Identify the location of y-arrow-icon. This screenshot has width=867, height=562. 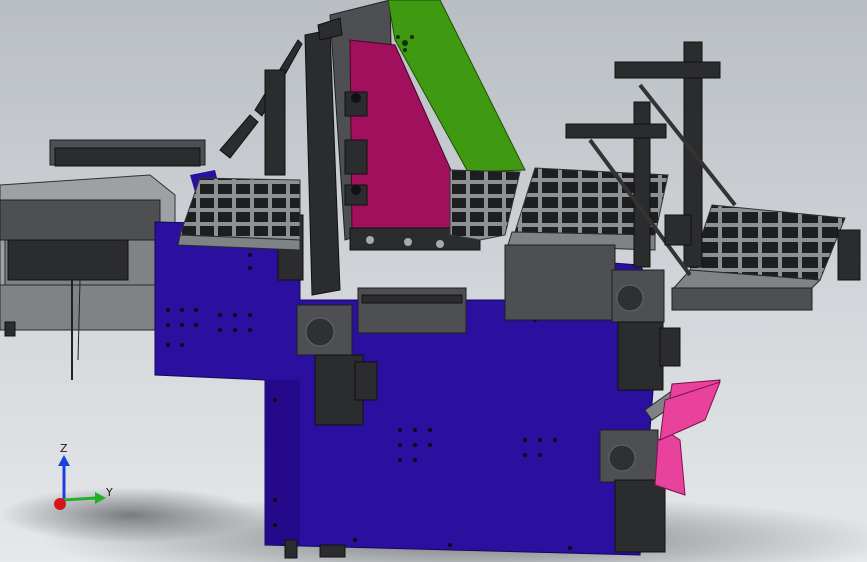
(100, 498).